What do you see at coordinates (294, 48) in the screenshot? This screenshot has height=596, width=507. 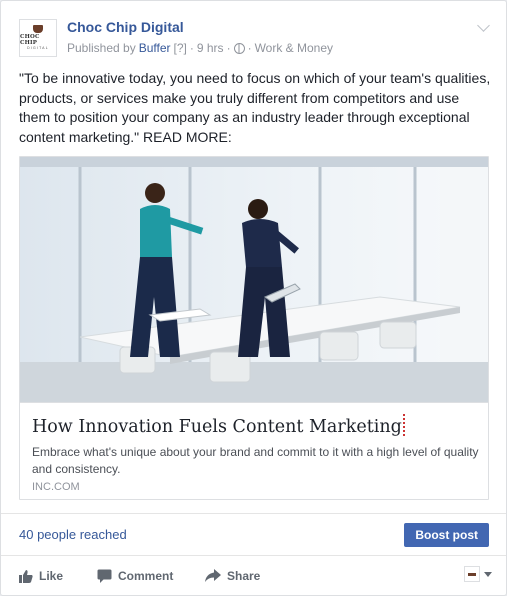 I see `post-category: Work & Money` at bounding box center [294, 48].